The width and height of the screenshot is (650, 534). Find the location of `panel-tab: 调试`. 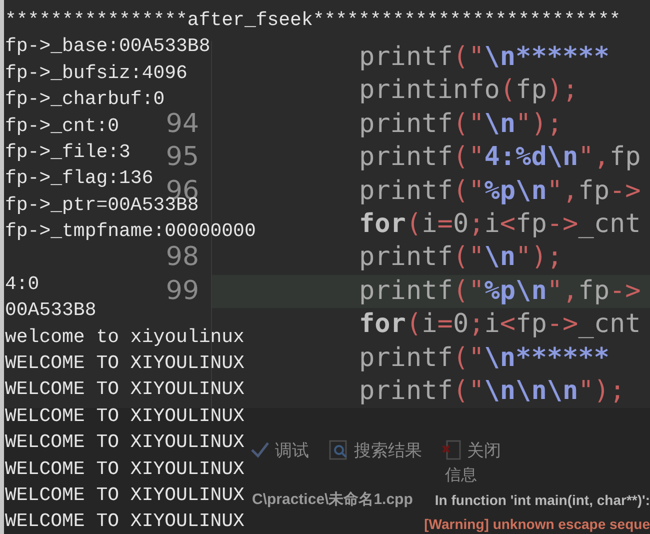

panel-tab: 调试 is located at coordinates (279, 451).